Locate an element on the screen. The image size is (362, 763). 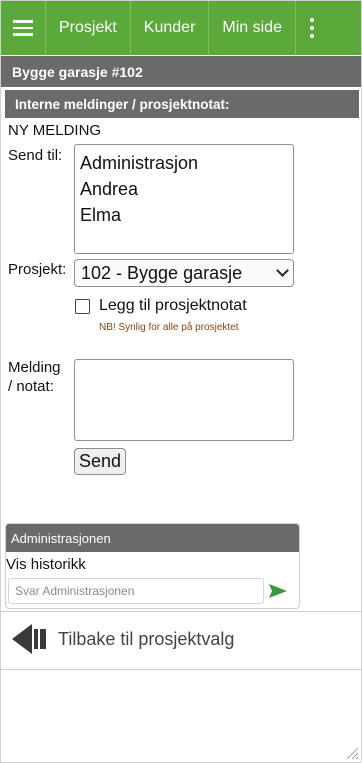
project-note-checkbox is located at coordinates (82, 306).